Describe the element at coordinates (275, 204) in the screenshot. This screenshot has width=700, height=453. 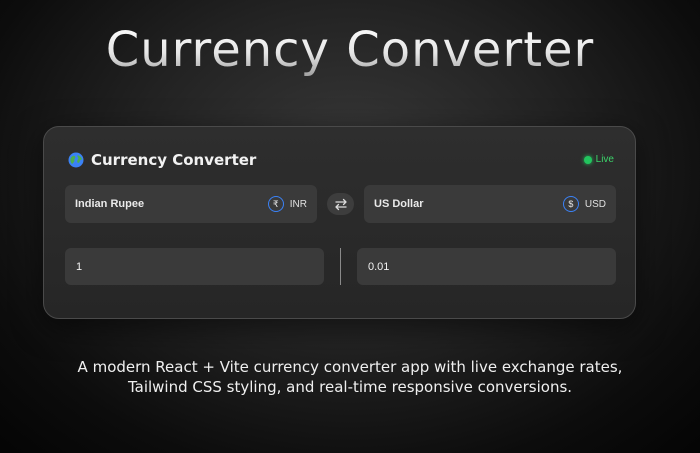
I see `rupee-symbol-icon: ₹` at that location.